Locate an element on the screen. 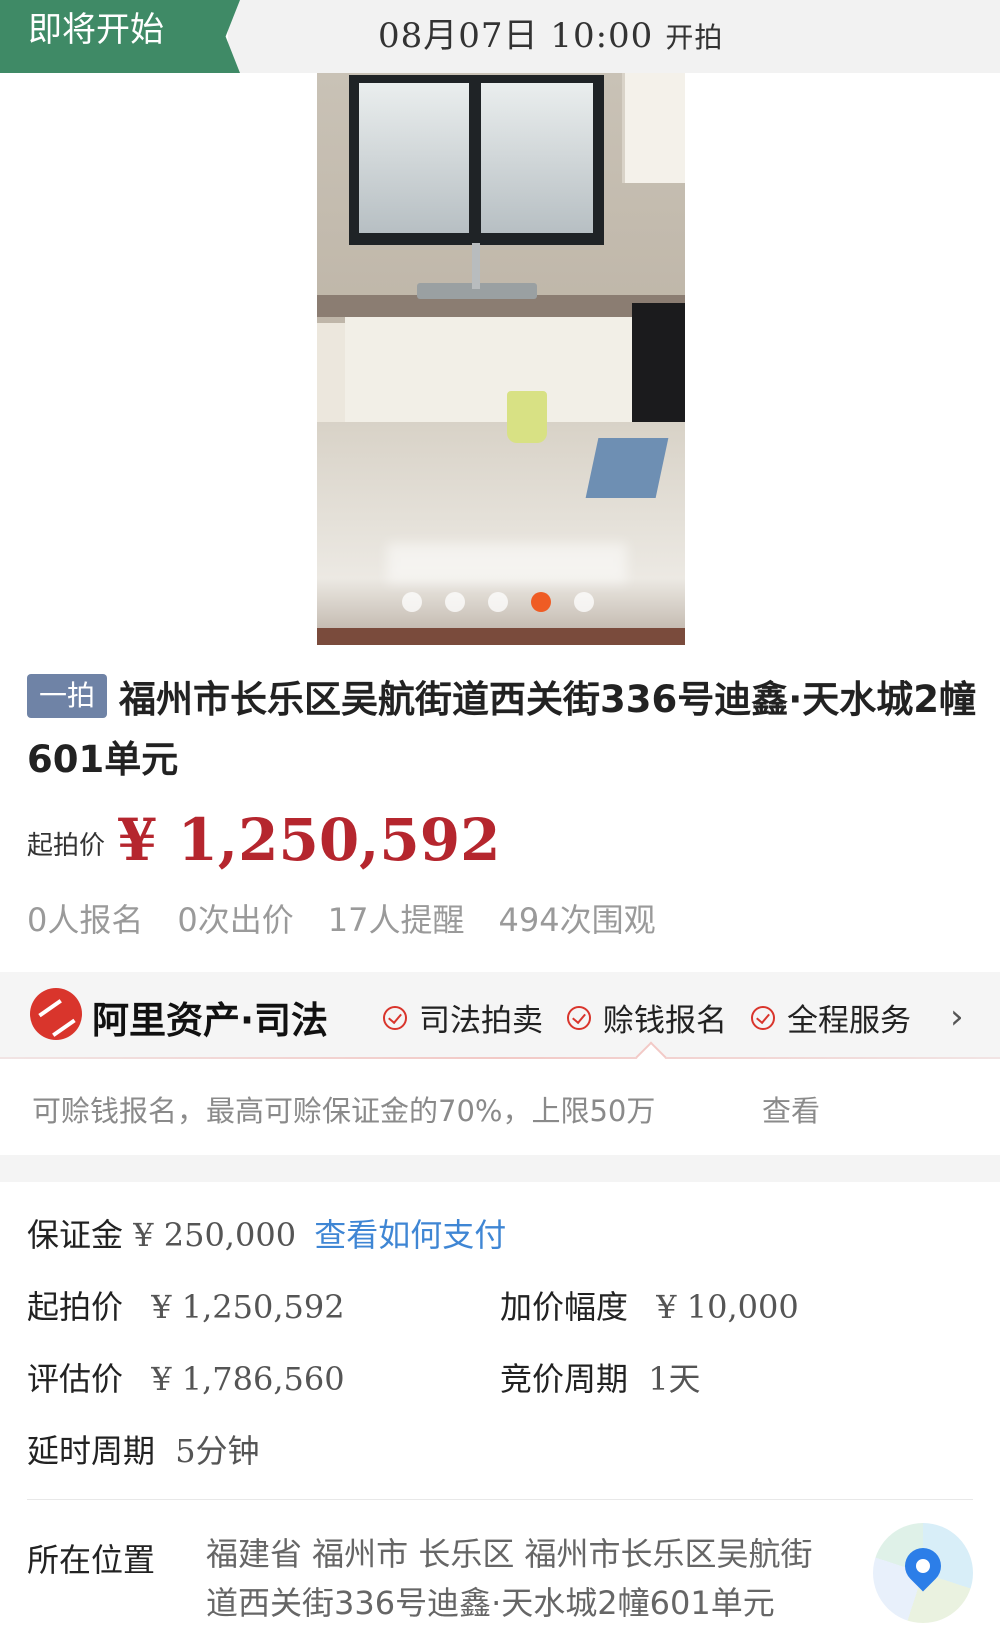  deposit-row: 保证金 ¥ 250,000 查看如何支付 is located at coordinates (266, 1233).